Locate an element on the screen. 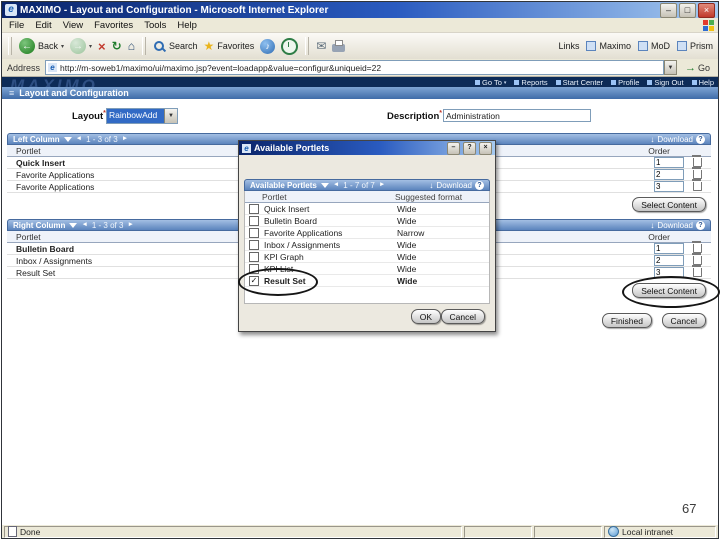 The height and width of the screenshot is (540, 720). back-button: ← Back ▾ is located at coordinates (41, 46).